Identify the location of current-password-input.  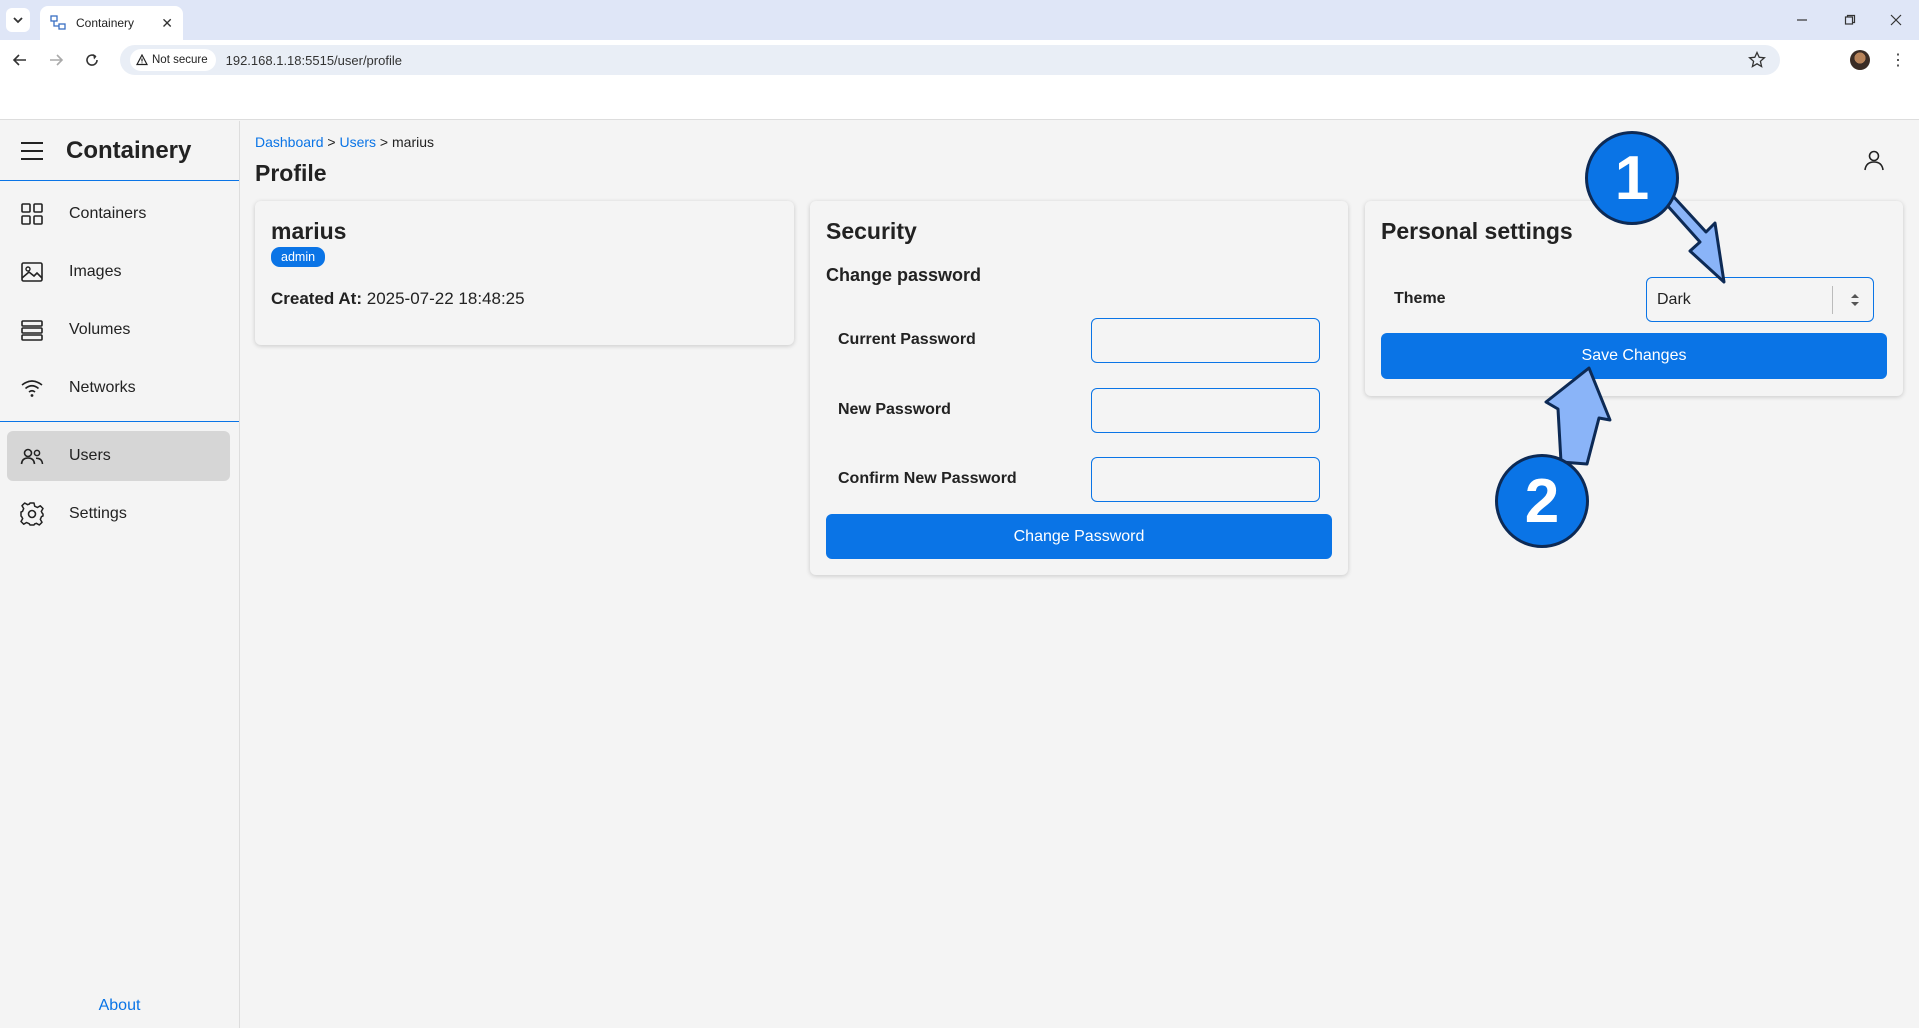
(1205, 340).